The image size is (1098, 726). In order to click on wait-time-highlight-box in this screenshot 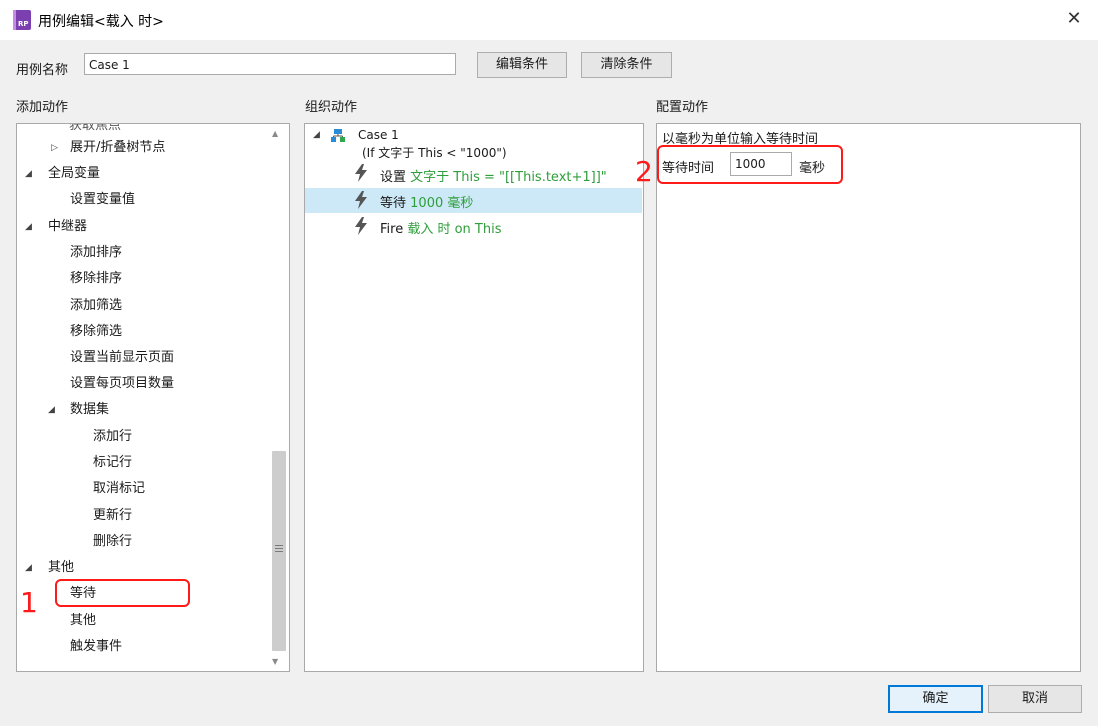, I will do `click(750, 164)`.